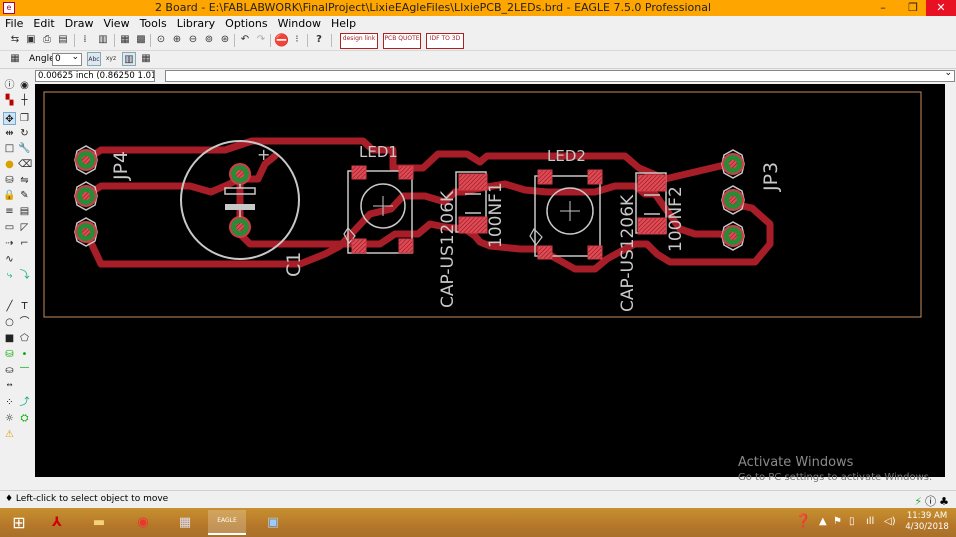 The image size is (956, 537). What do you see at coordinates (919, 501) in the screenshot?
I see `go-status-icon: ⚡` at bounding box center [919, 501].